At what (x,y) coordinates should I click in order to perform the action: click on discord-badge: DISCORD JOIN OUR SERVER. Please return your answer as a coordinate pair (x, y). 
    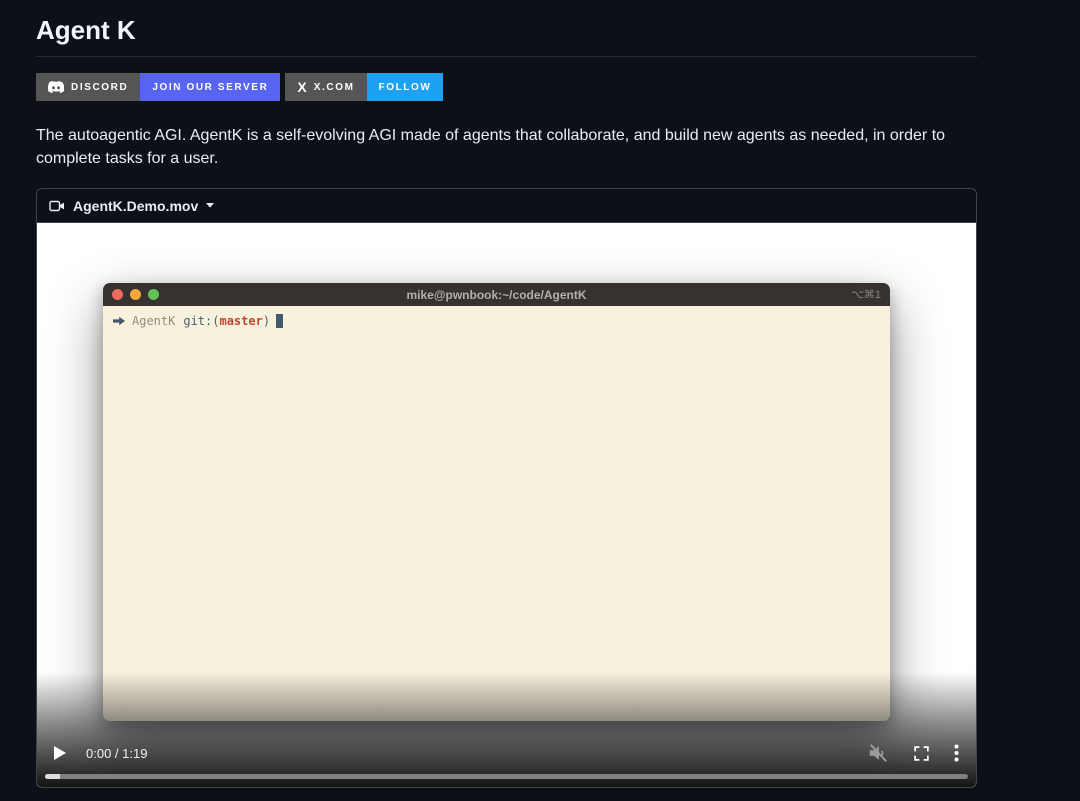
    Looking at the image, I should click on (158, 87).